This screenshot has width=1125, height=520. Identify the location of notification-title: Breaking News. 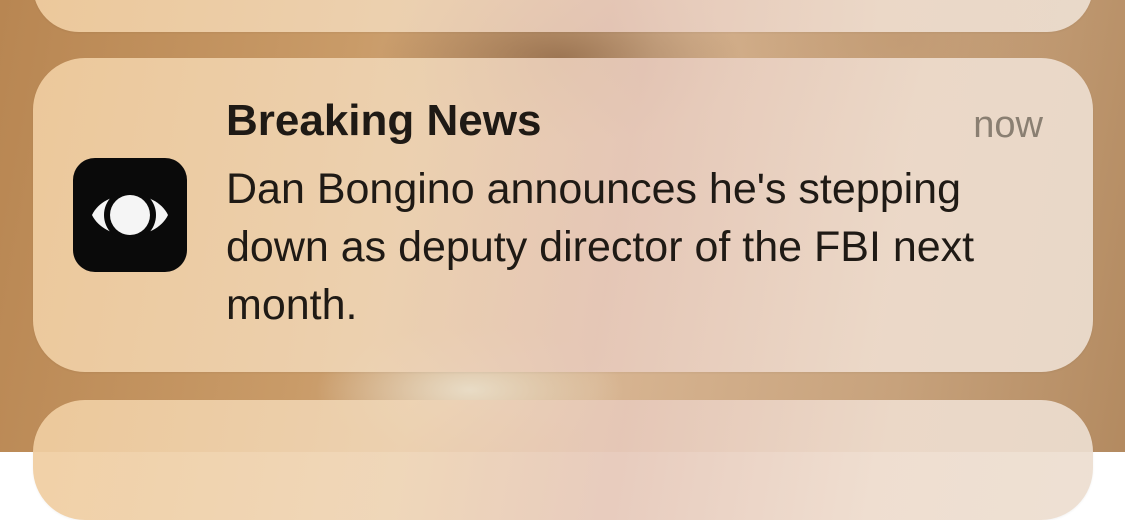
(384, 120).